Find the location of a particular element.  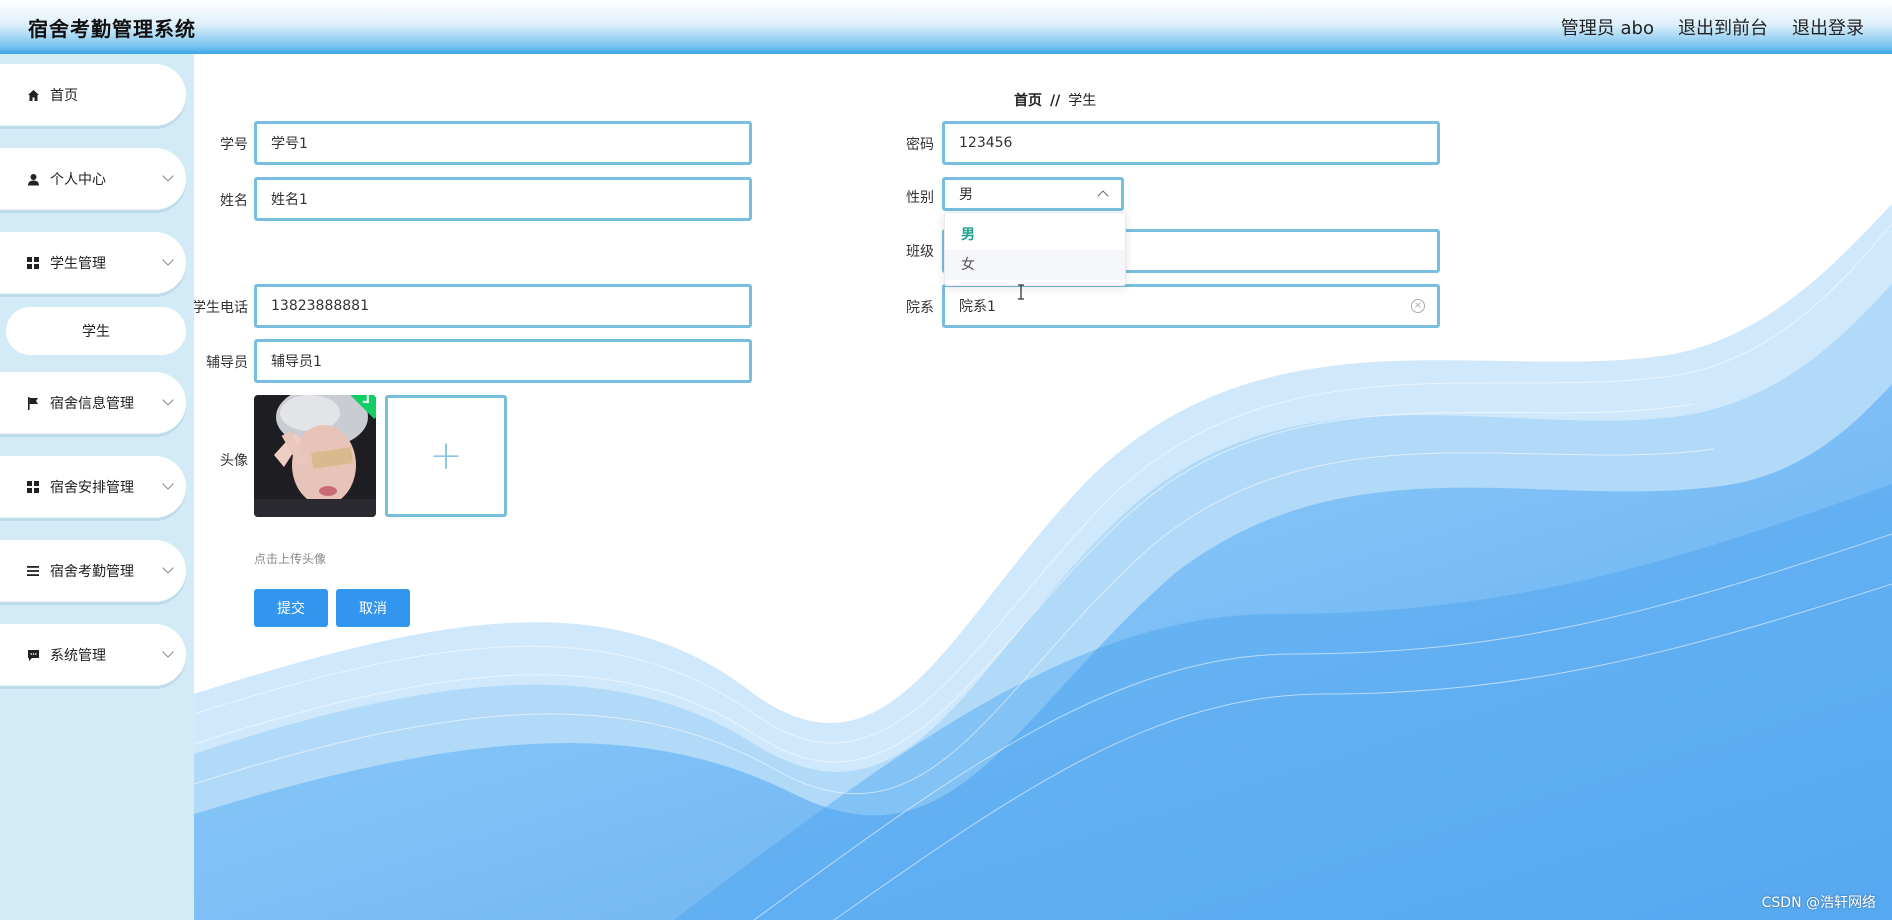

sidebar-item-dorm-arrangement: 宿舍安排管理 is located at coordinates (93, 487).